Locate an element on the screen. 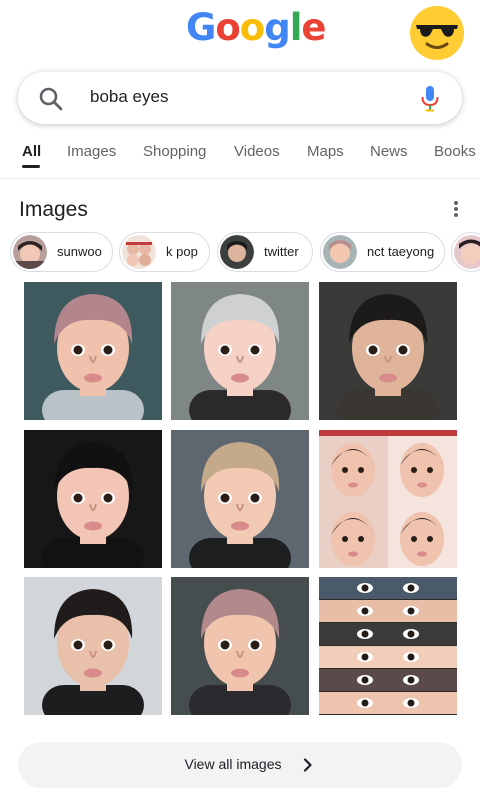  suggestion-chip-nct-taeyong: nct taeyong is located at coordinates (382, 252).